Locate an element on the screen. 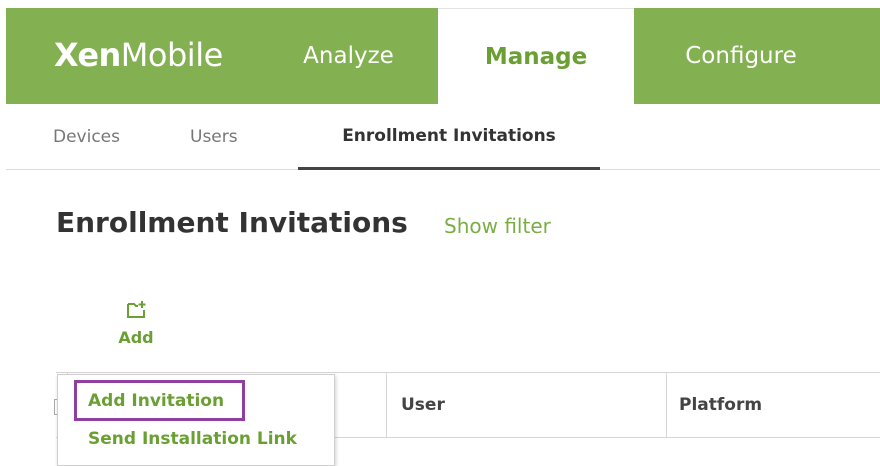  tab-manage: Manage is located at coordinates (536, 56).